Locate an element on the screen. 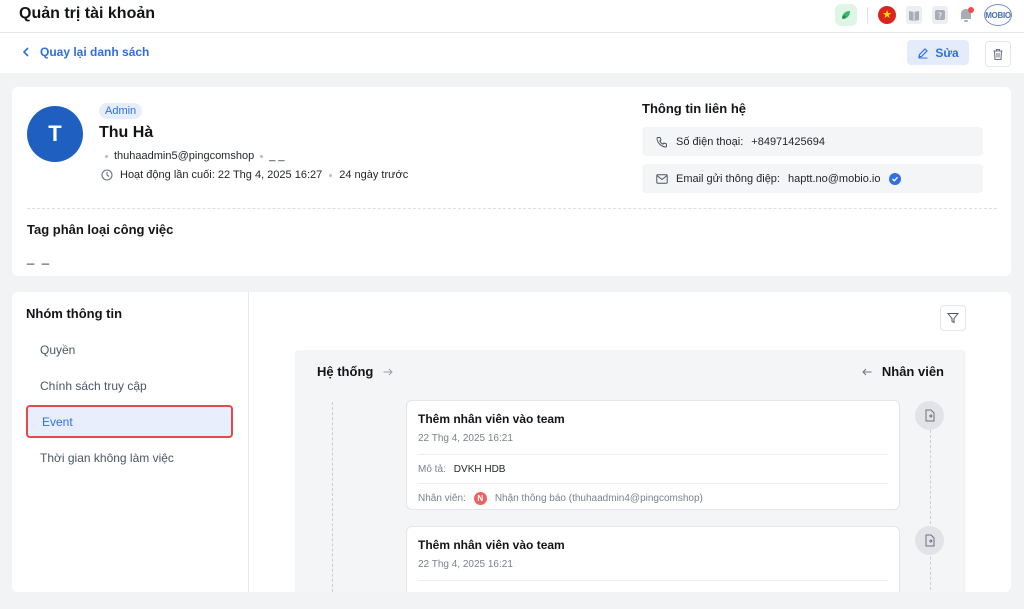 The image size is (1024, 609). verified-icon is located at coordinates (894, 178).